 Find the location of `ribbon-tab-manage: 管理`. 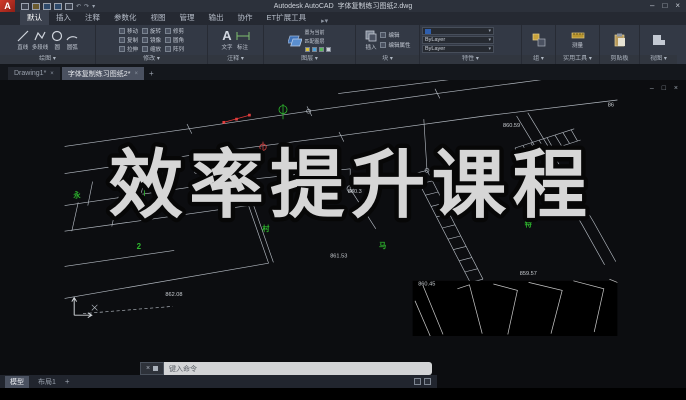

ribbon-tab-manage: 管理 is located at coordinates (187, 17).